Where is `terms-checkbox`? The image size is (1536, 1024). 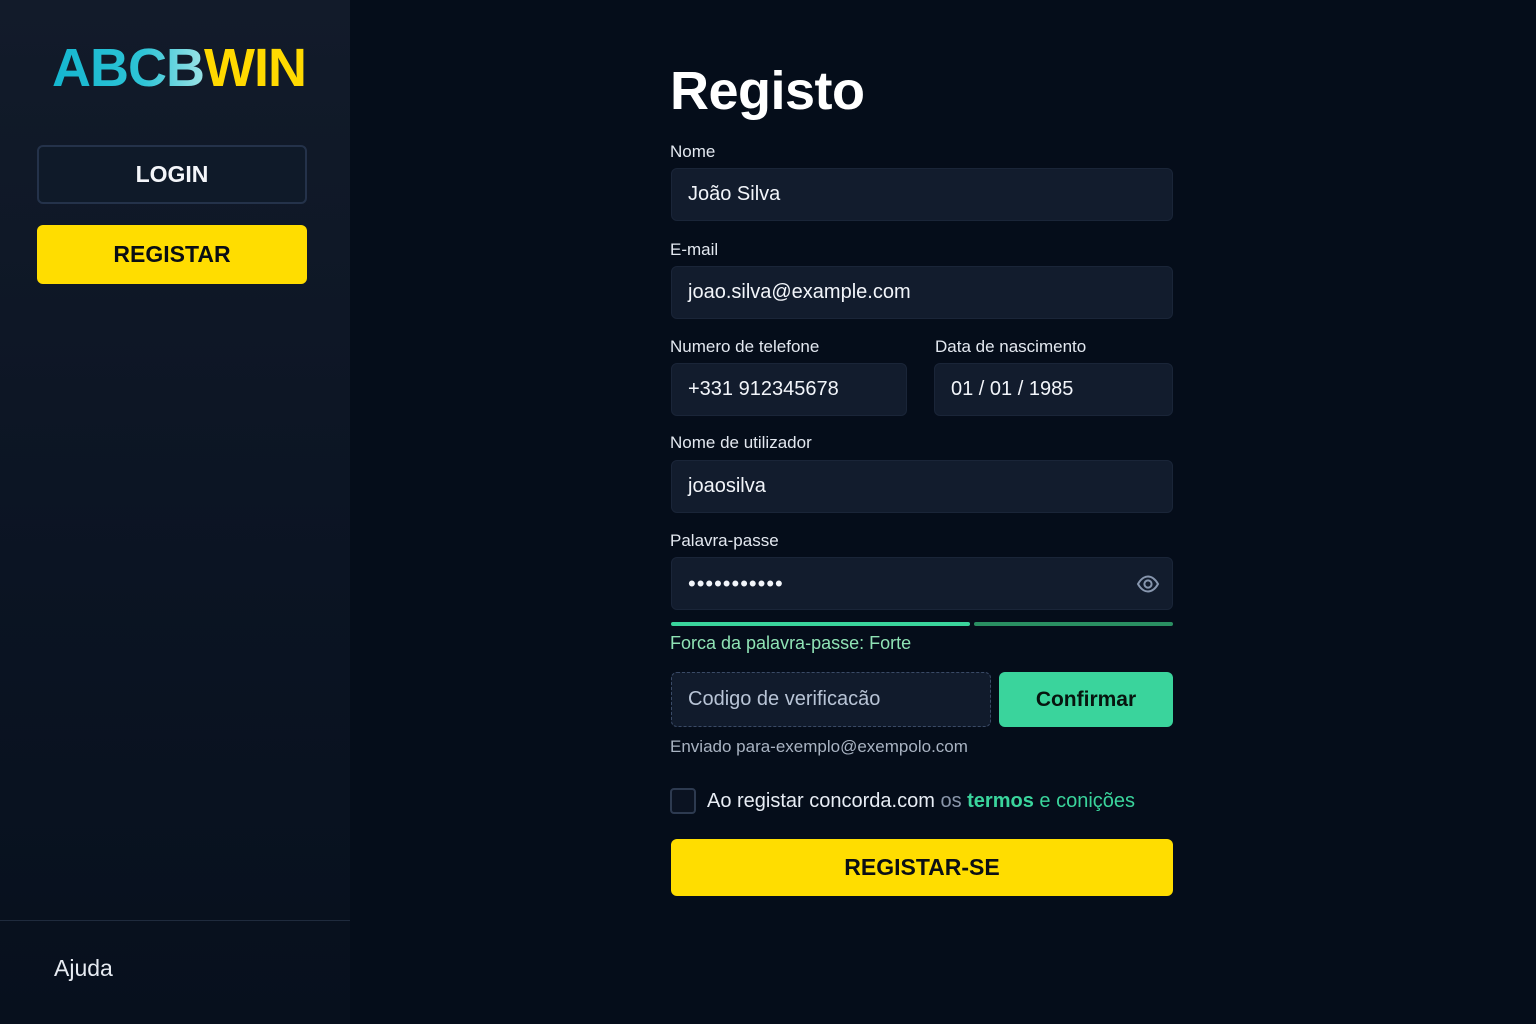
terms-checkbox is located at coordinates (683, 801).